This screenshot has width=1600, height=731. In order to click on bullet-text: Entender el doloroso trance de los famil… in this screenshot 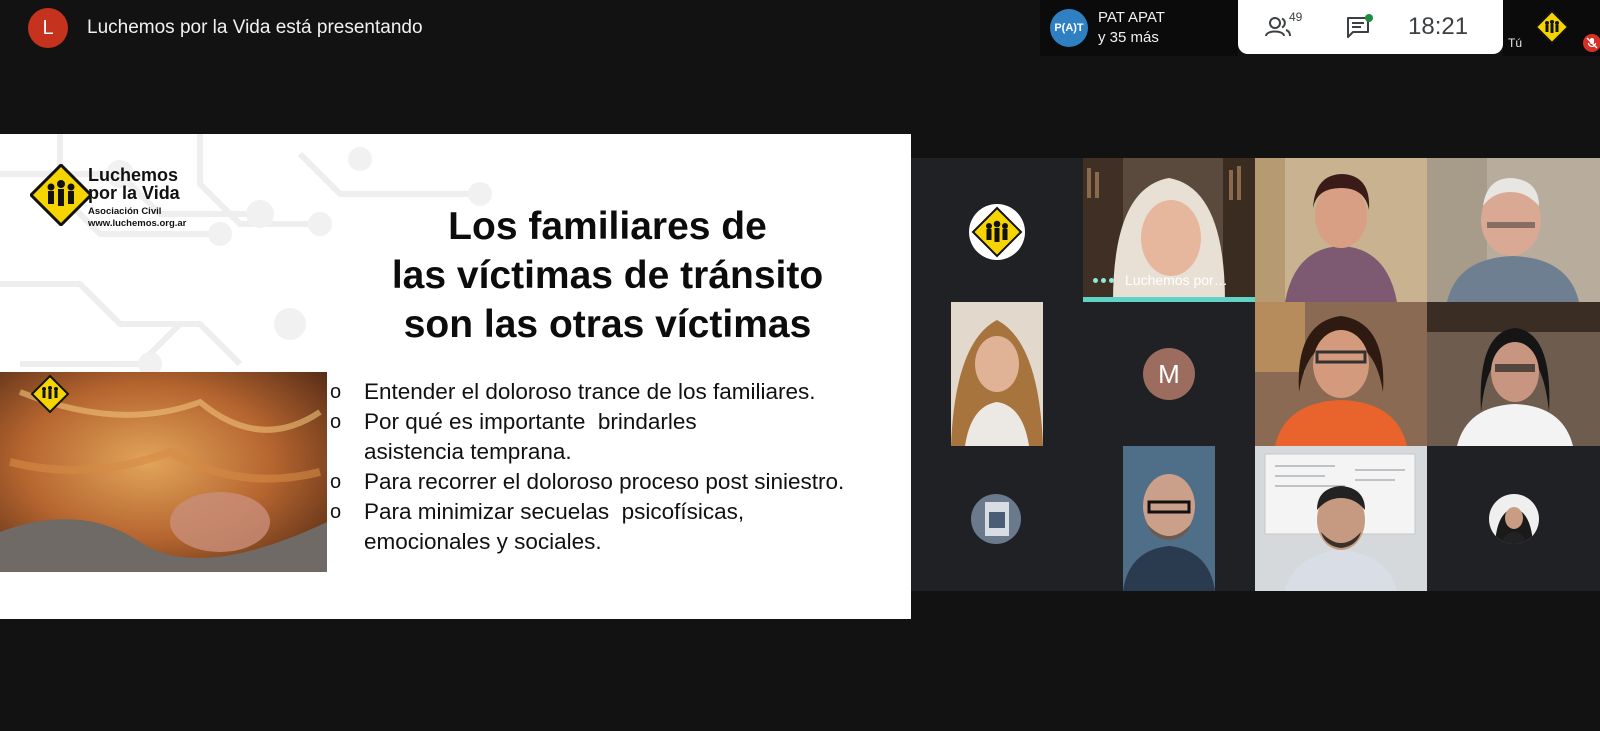, I will do `click(590, 391)`.